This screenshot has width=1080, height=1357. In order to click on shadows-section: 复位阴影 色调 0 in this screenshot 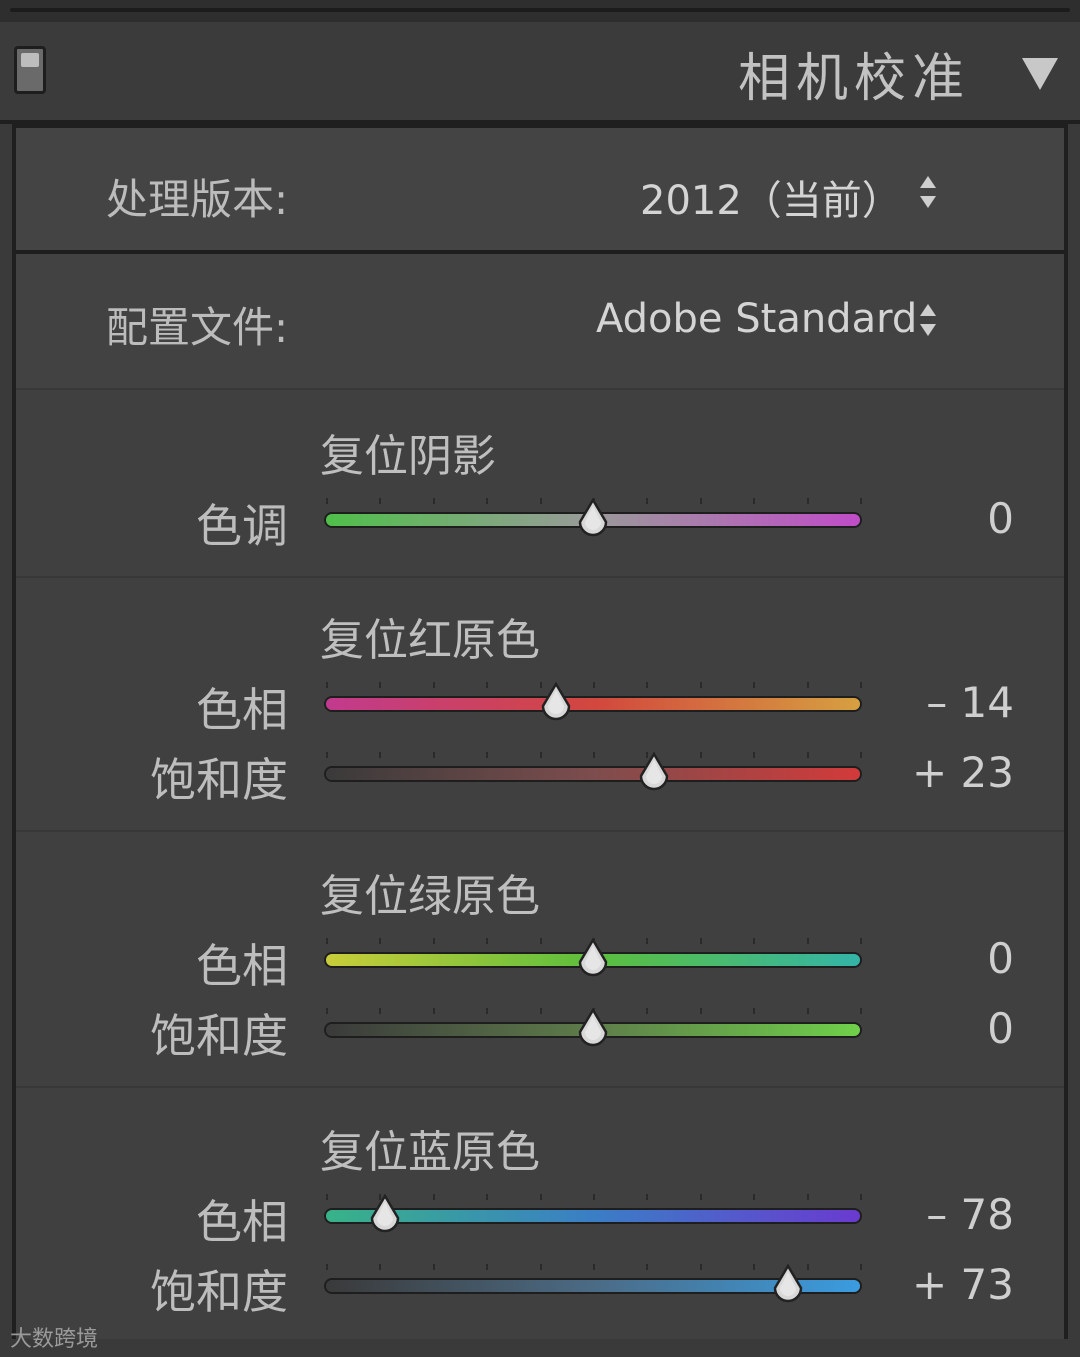, I will do `click(540, 482)`.